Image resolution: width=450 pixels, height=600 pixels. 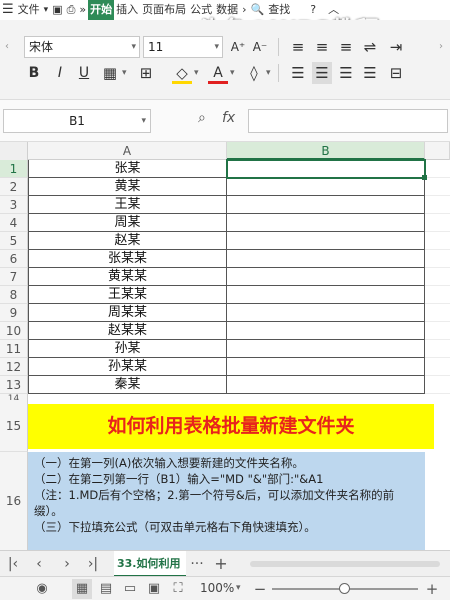 What do you see at coordinates (127, 277) in the screenshot?
I see `cell-a: 黄某某` at bounding box center [127, 277].